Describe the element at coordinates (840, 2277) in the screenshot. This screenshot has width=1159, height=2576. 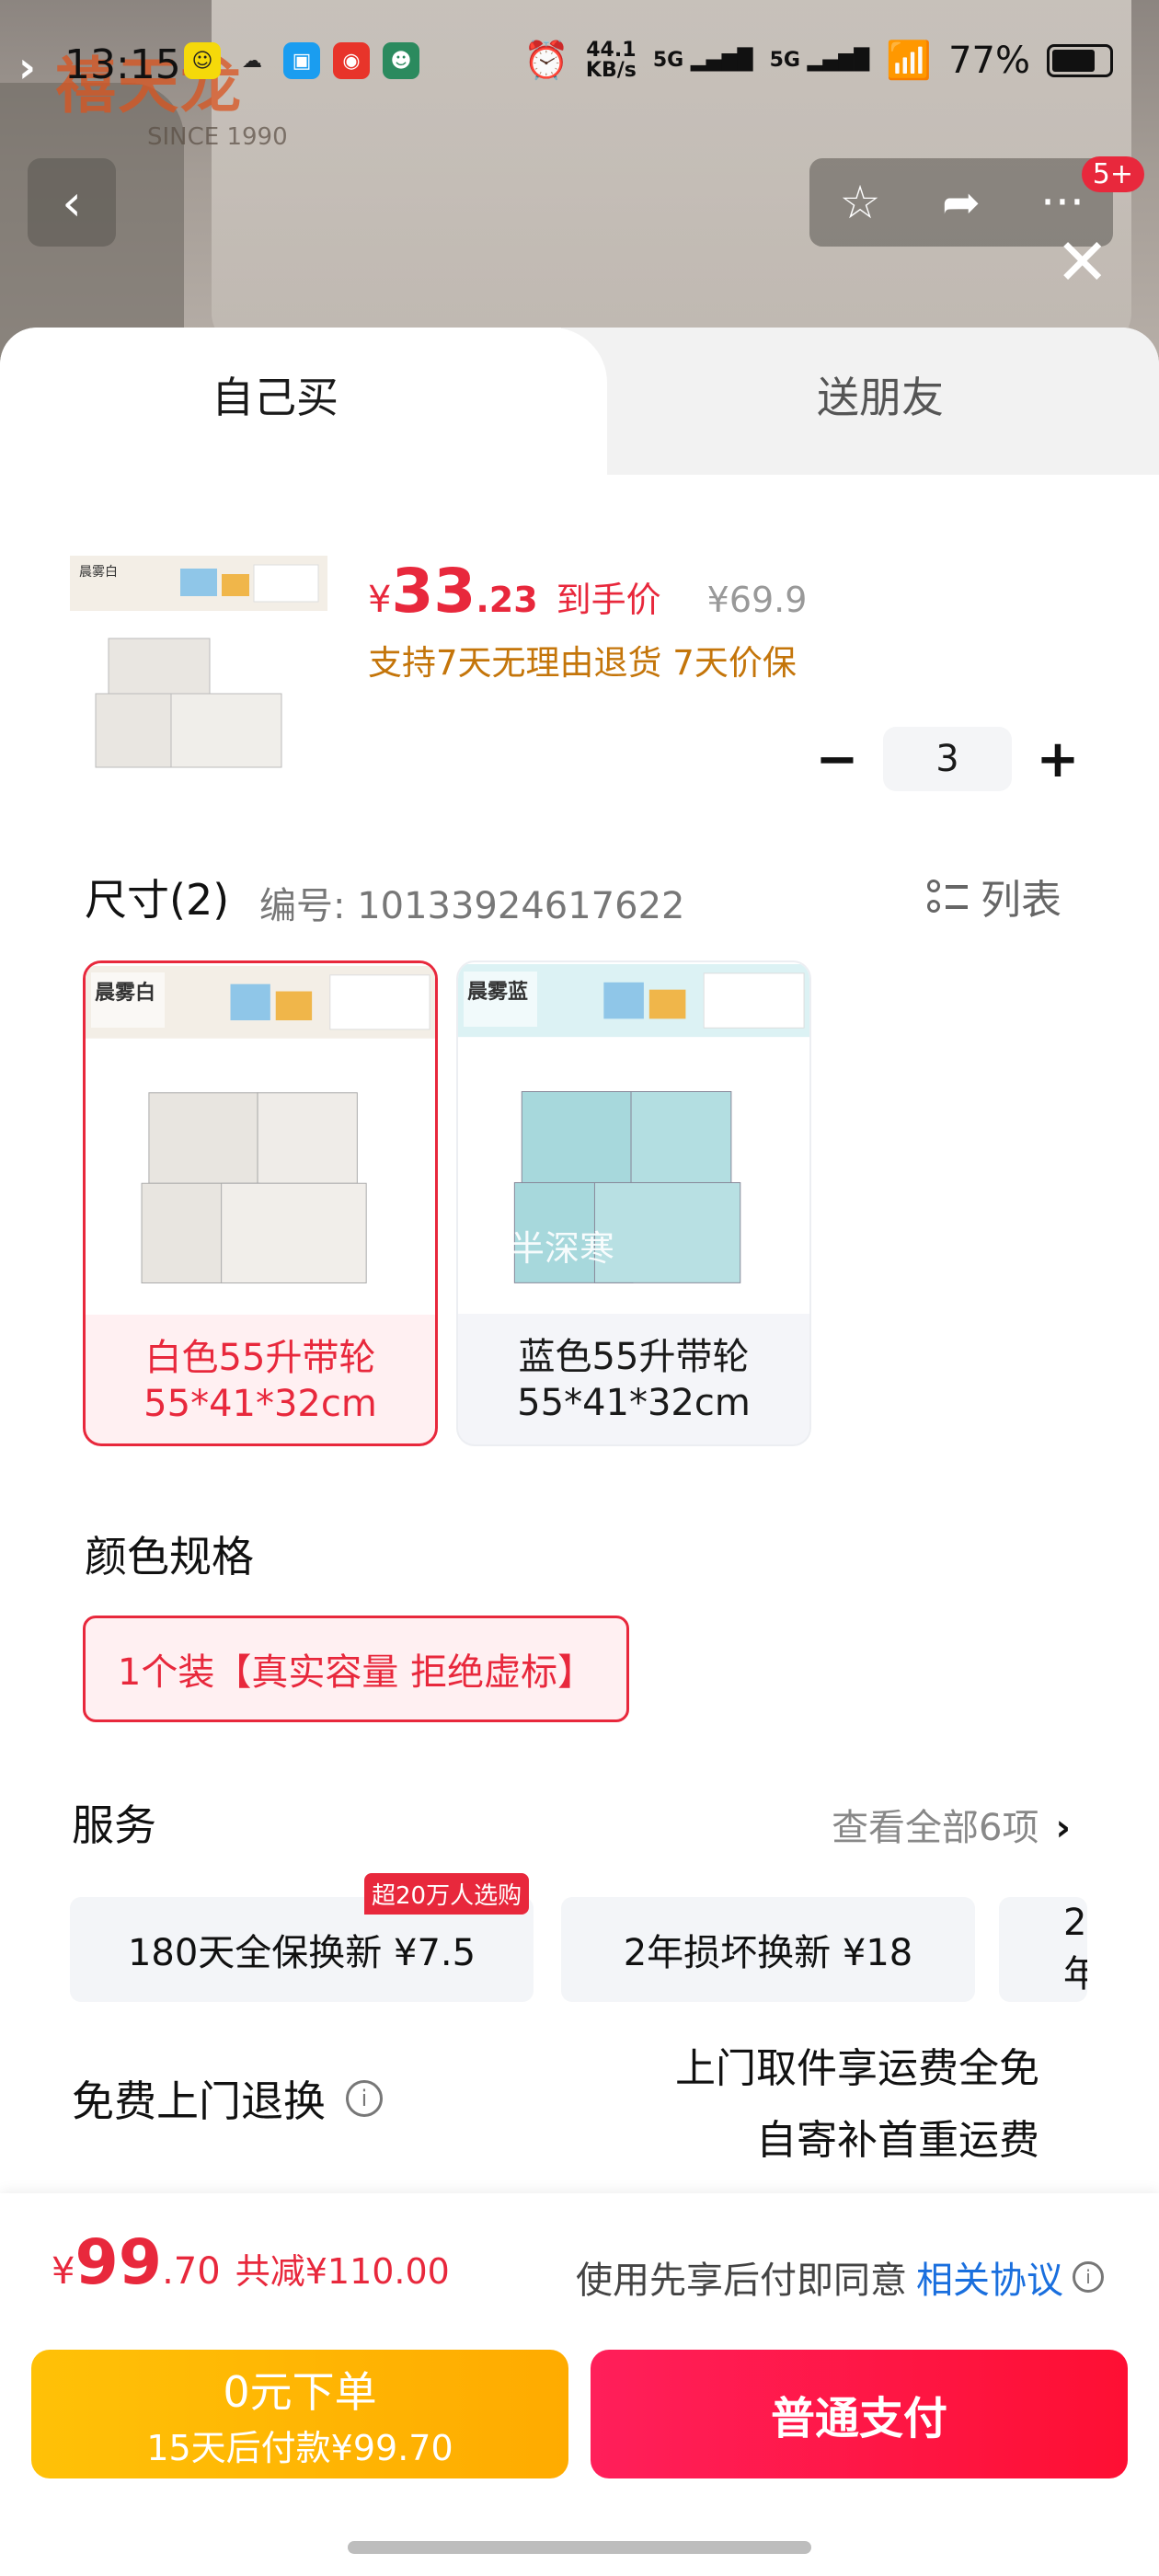
I see `agreement-text: 使用先享后付即同意 相关协议 i` at that location.